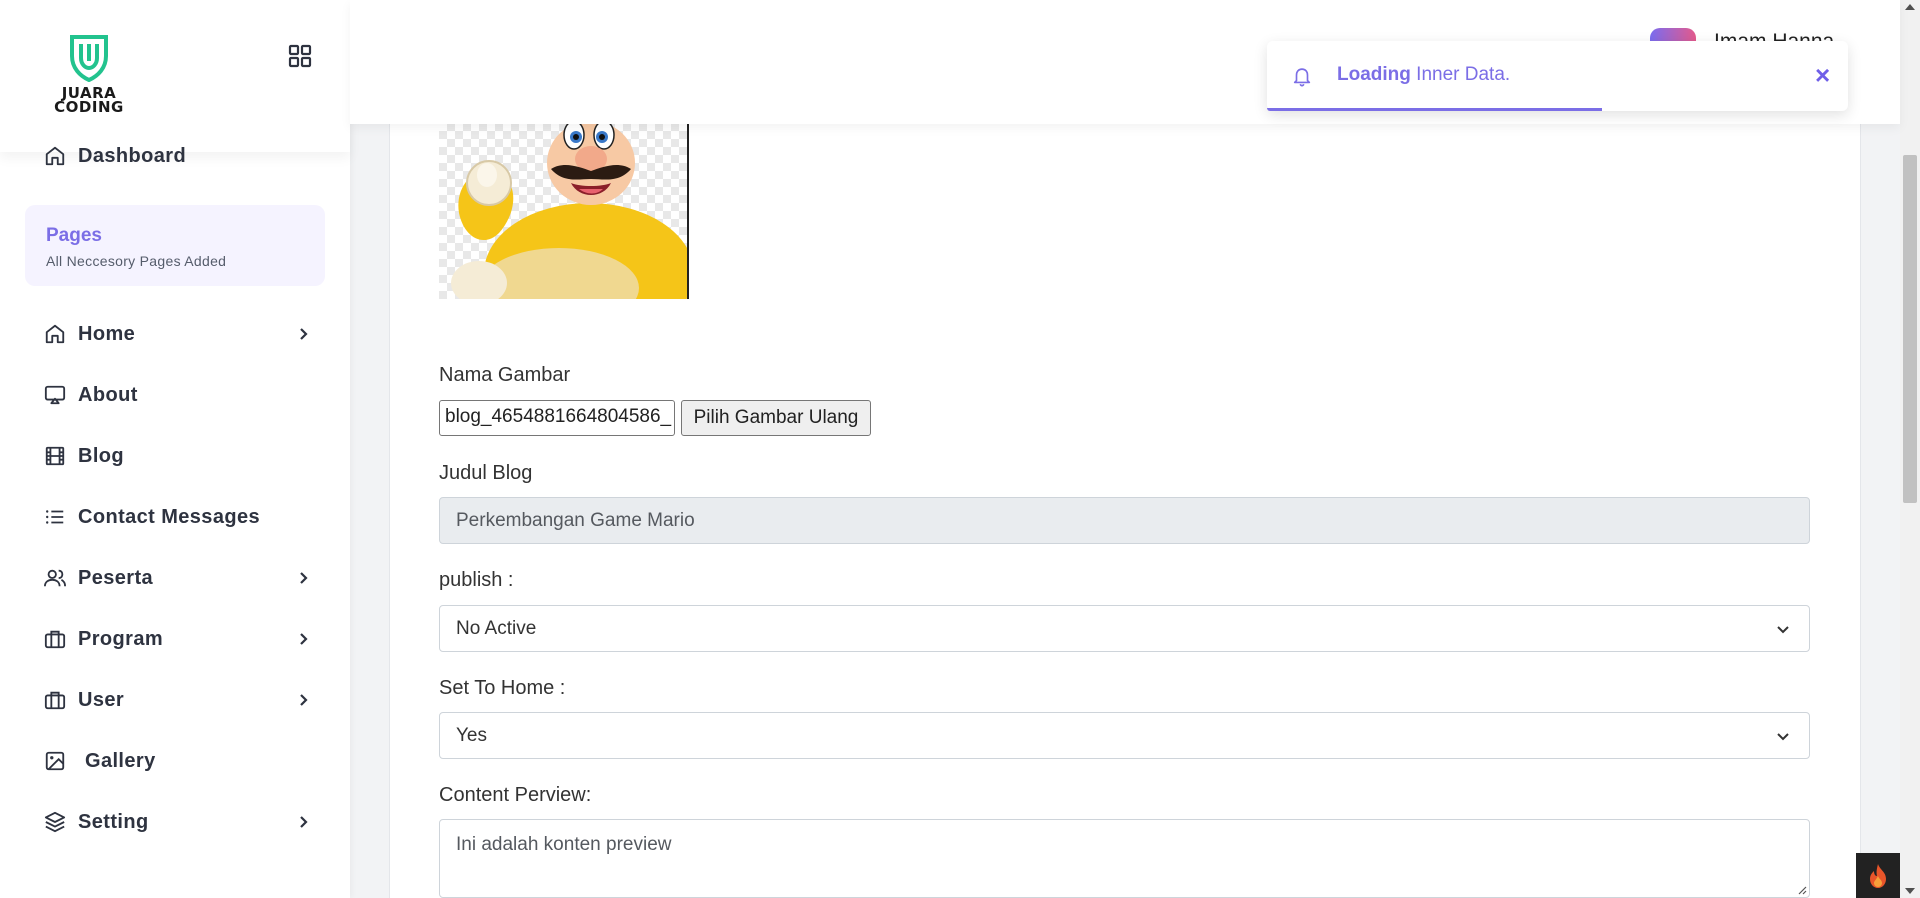 This screenshot has width=1920, height=898. Describe the element at coordinates (177, 334) in the screenshot. I see `sidebar-item-home: Home` at that location.